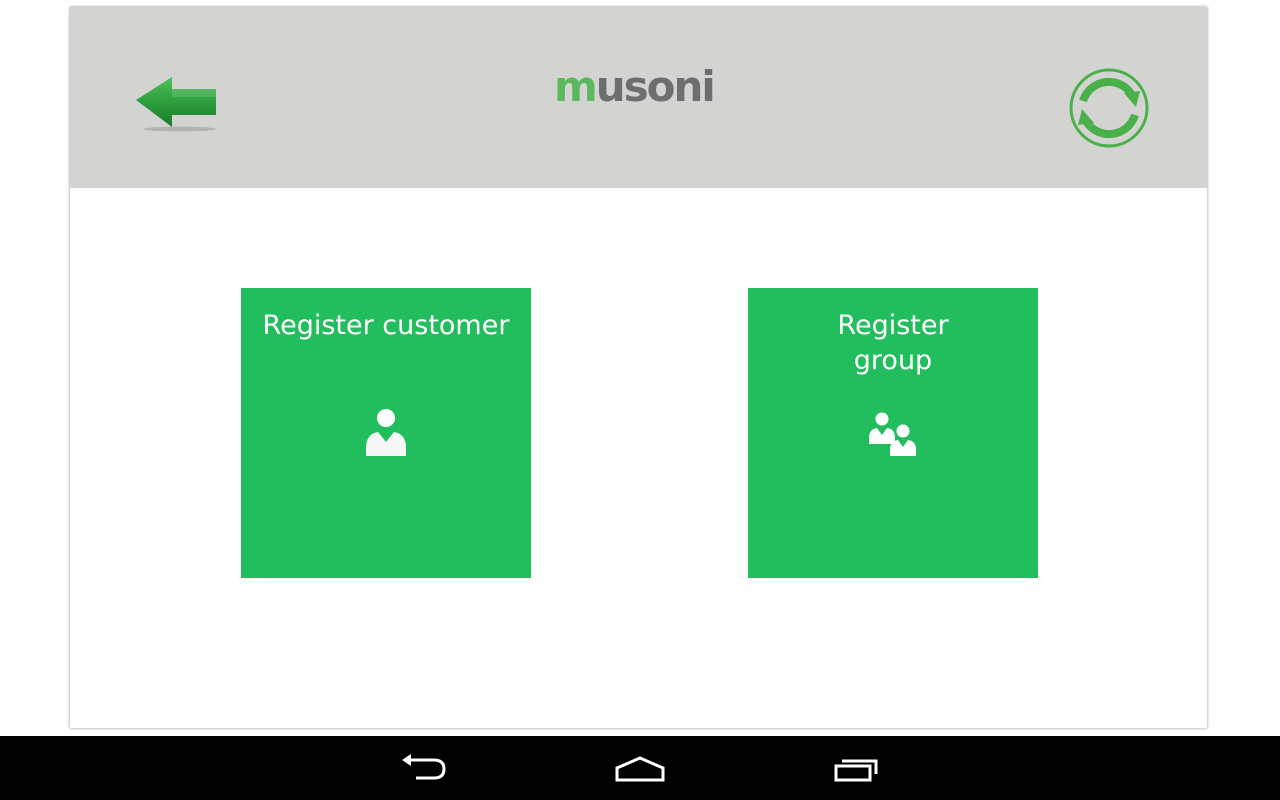  I want to click on nav-recents-button, so click(856, 768).